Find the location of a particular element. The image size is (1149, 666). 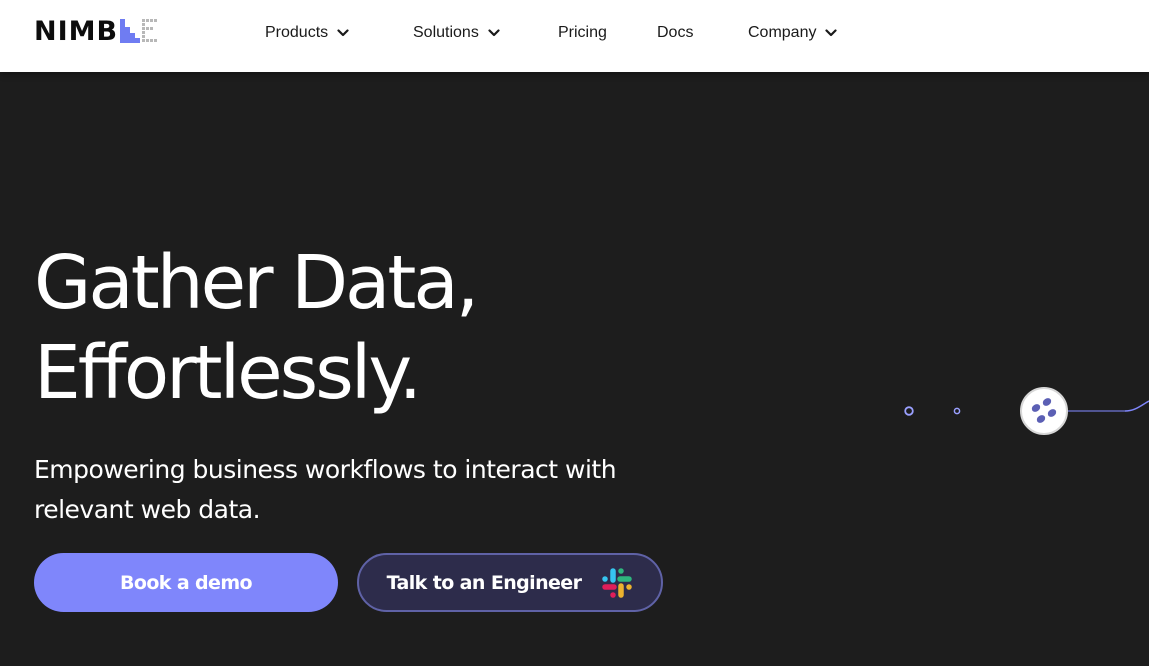

headline-line-2: Effortlessly. is located at coordinates (228, 373).